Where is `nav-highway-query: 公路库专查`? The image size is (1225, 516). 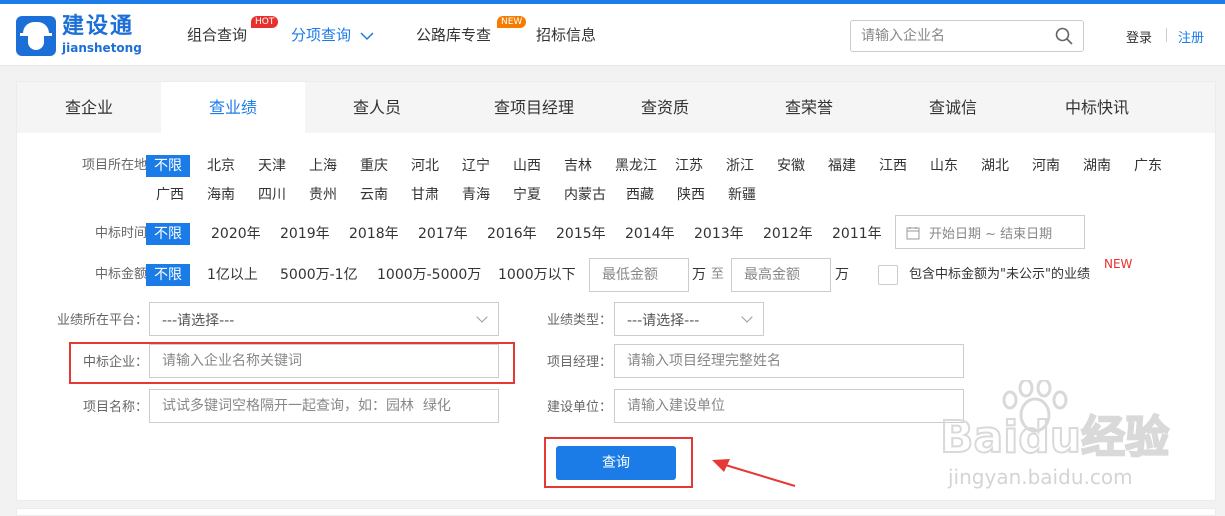
nav-highway-query: 公路库专查 is located at coordinates (453, 35).